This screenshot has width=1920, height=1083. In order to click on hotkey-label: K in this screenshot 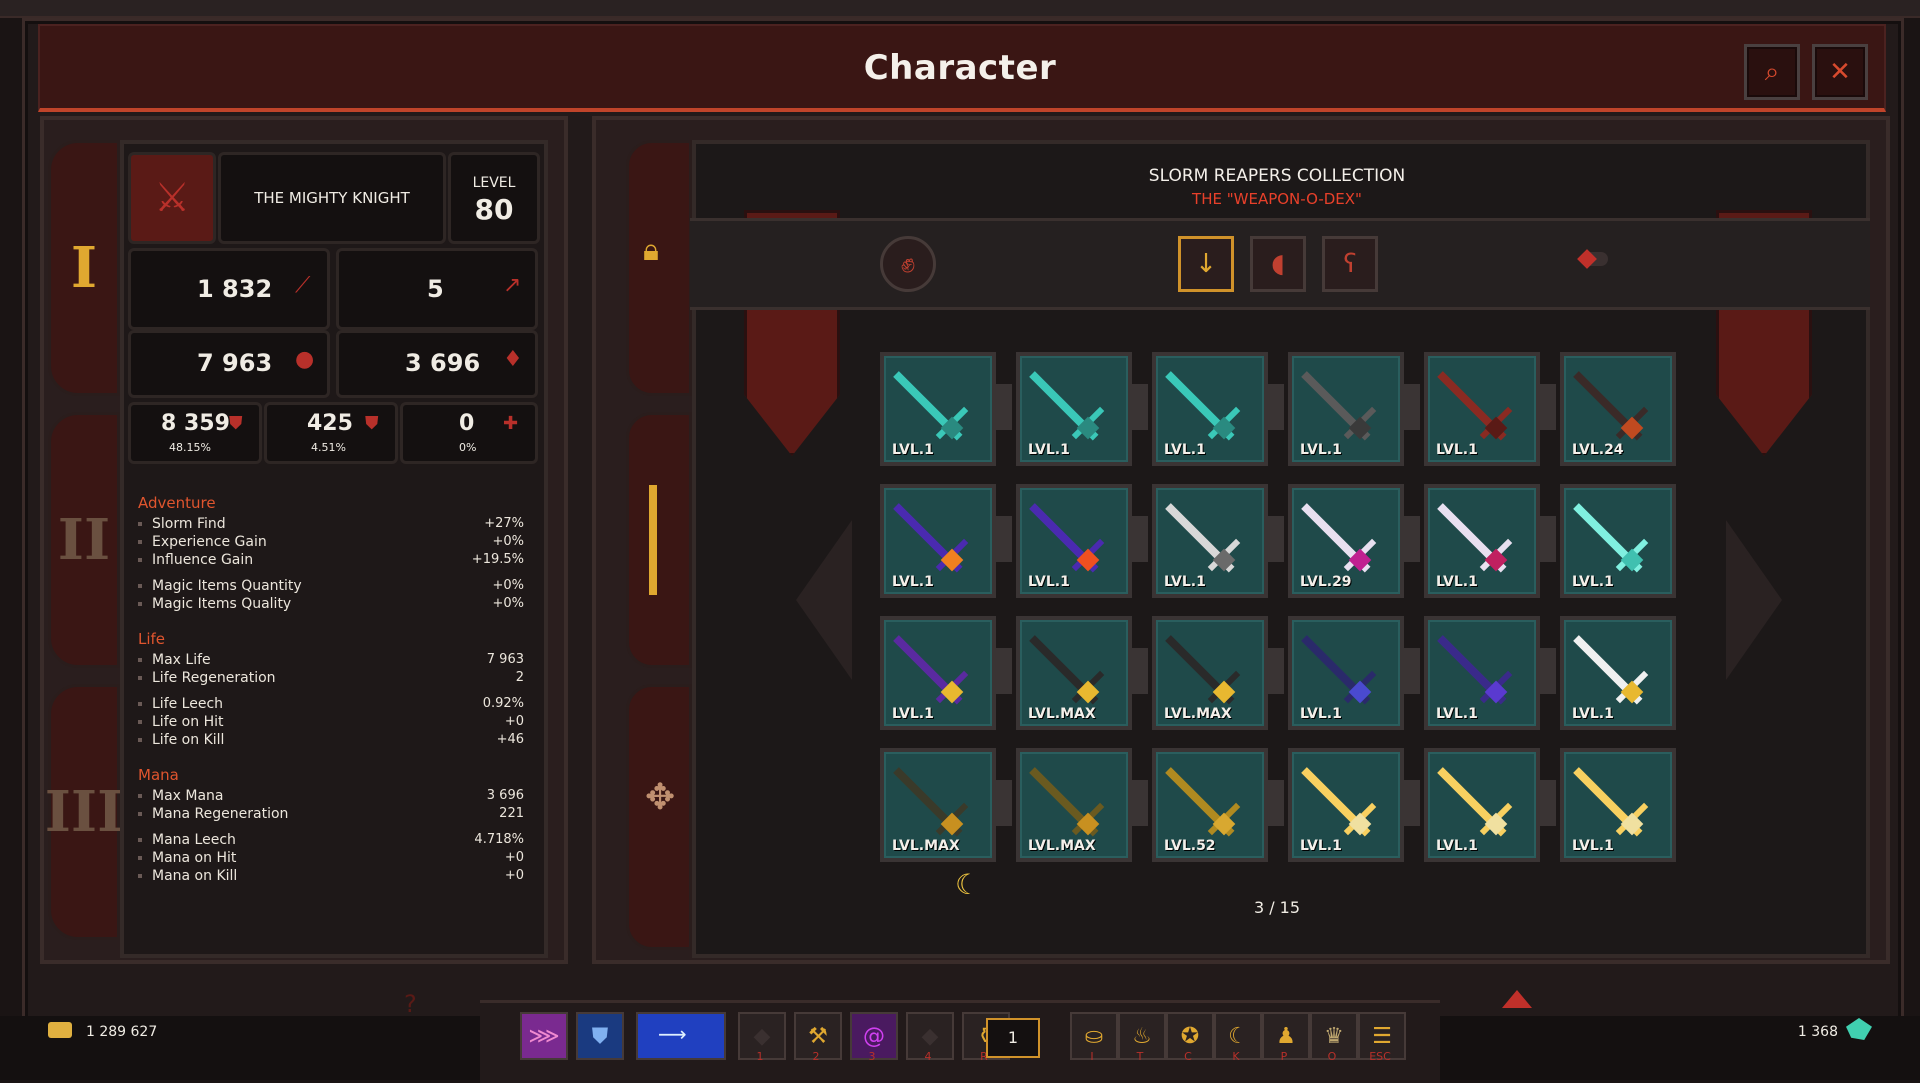, I will do `click(1236, 1056)`.